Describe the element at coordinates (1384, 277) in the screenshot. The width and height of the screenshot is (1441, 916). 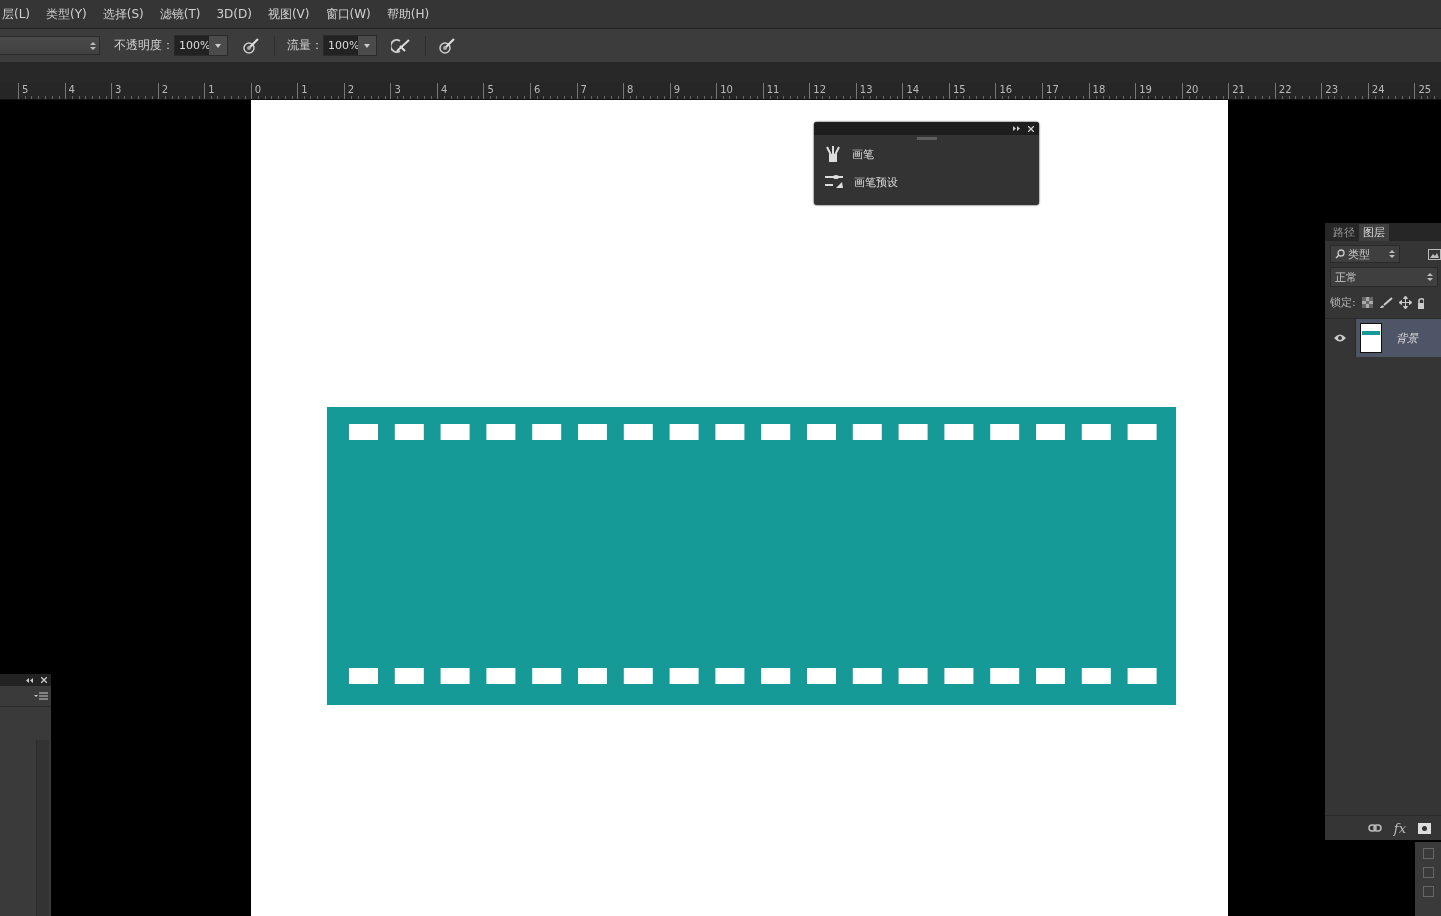
I see `blend-mode-dropdown: 正常` at that location.